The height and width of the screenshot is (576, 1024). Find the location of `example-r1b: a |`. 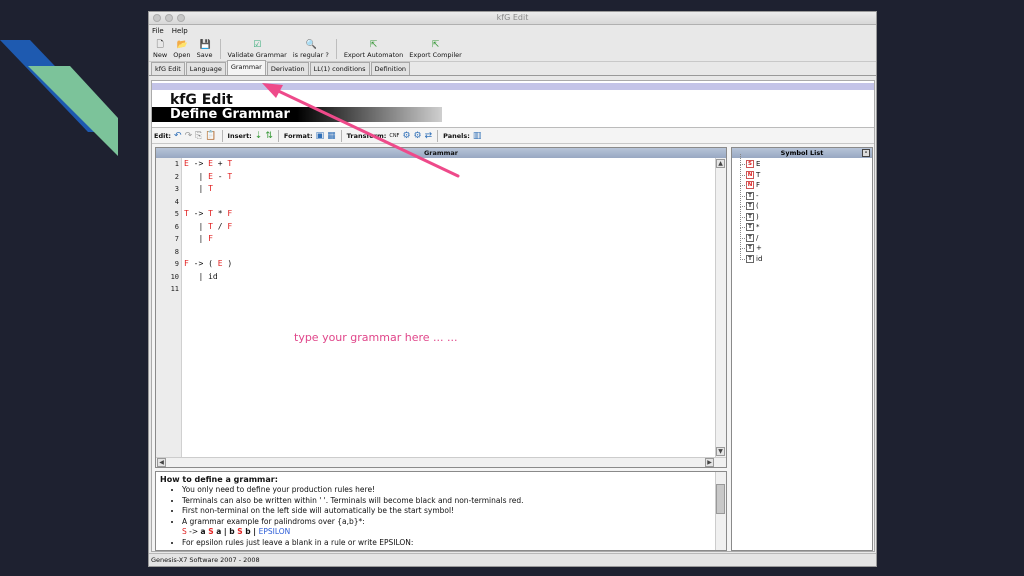

example-r1b: a | is located at coordinates (221, 531).